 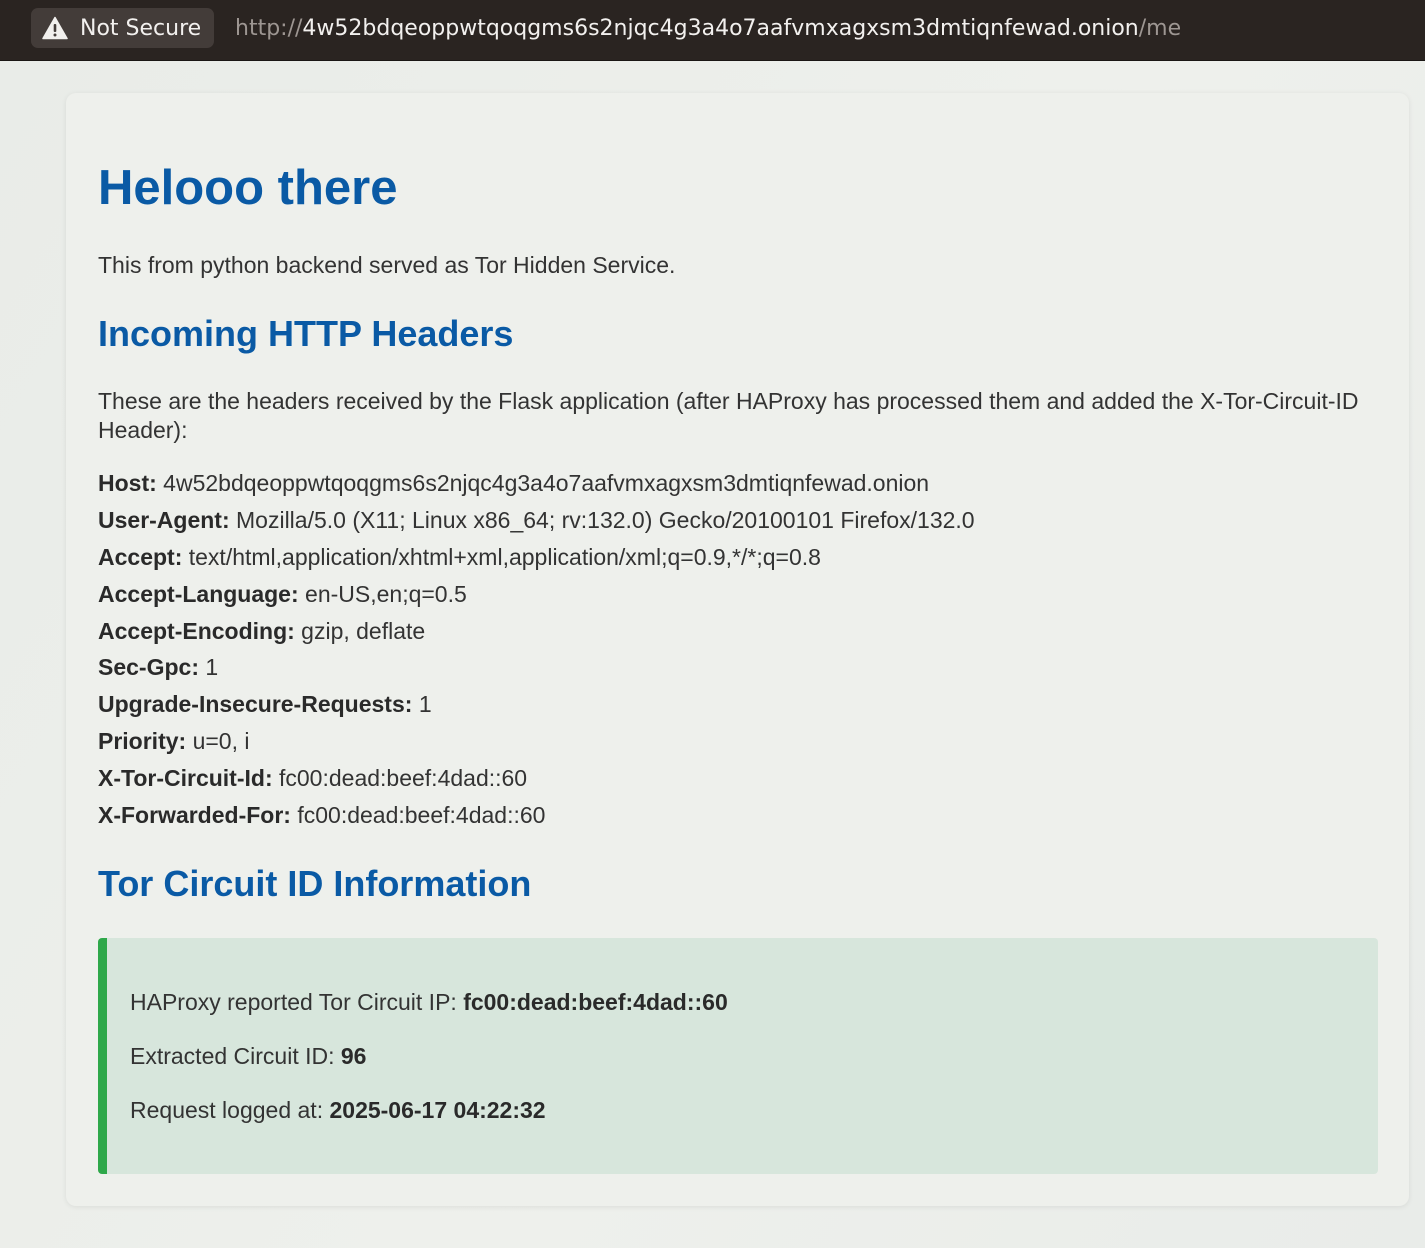 I want to click on headers-heading: Incoming HTTP Headers, so click(x=306, y=333).